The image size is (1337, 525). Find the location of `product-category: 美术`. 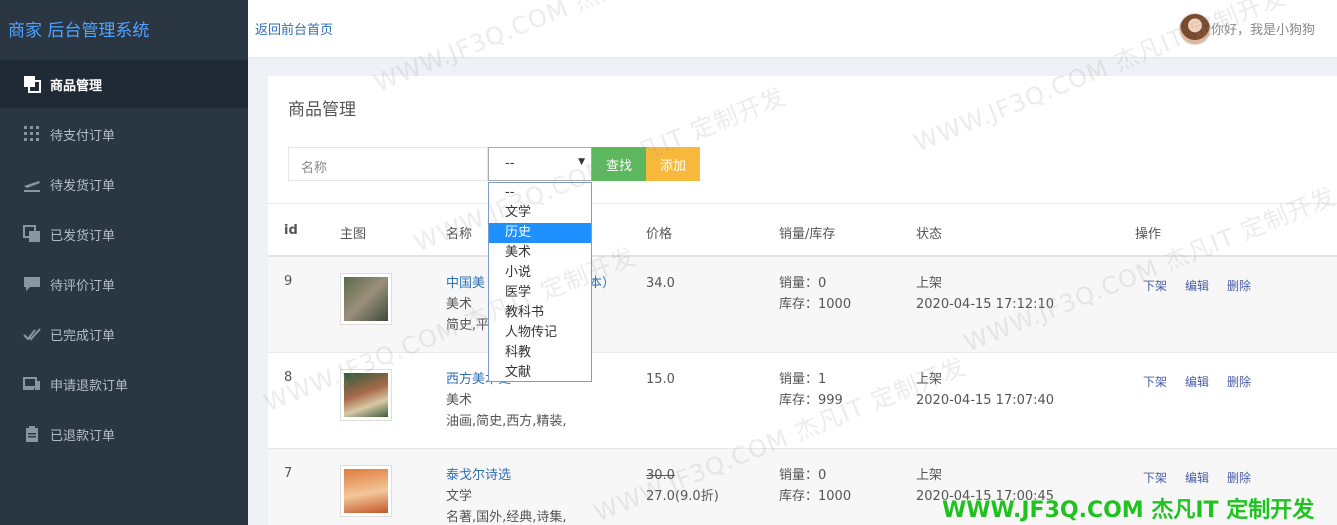

product-category: 美术 is located at coordinates (459, 400).